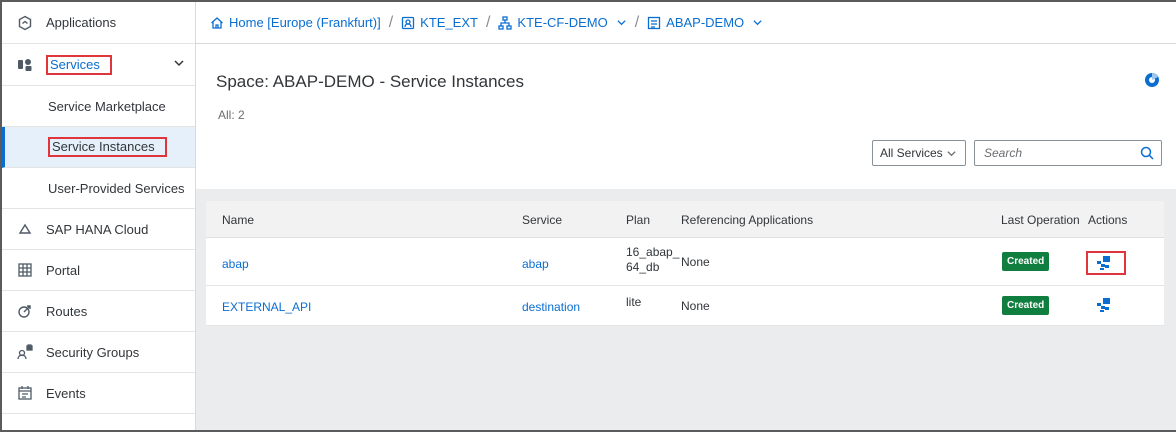 This screenshot has width=1176, height=432. I want to click on help-icon, so click(1152, 80).